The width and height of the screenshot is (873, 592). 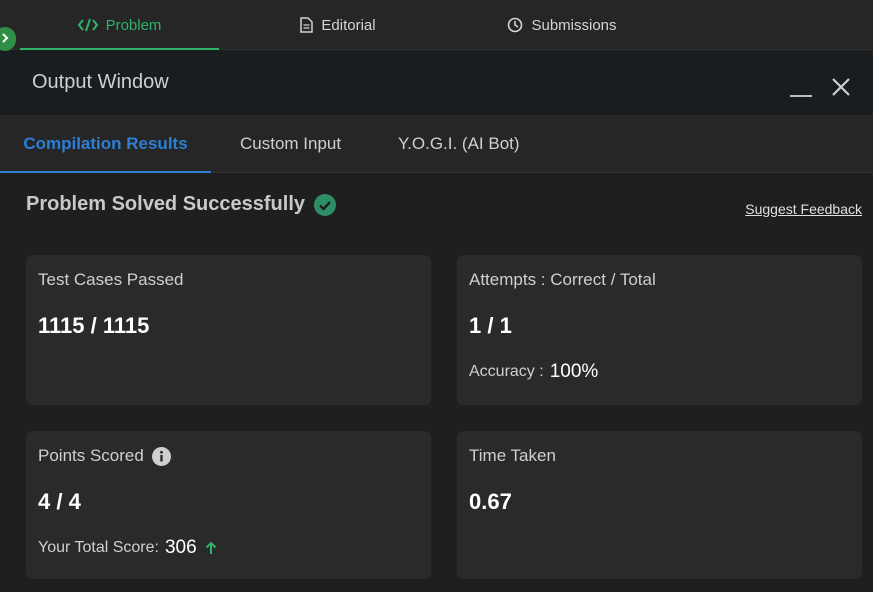 I want to click on points-label: Points Scored, so click(x=91, y=455).